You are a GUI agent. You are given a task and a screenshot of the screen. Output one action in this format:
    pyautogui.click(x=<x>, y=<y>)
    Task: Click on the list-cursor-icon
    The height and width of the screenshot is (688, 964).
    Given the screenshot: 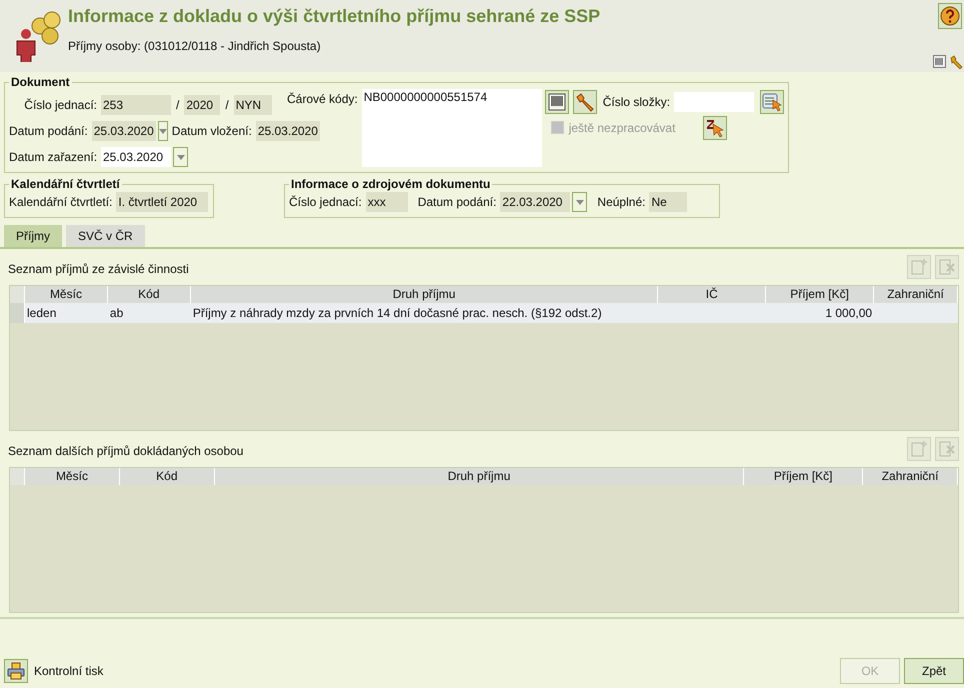 What is the action you would take?
    pyautogui.click(x=772, y=102)
    